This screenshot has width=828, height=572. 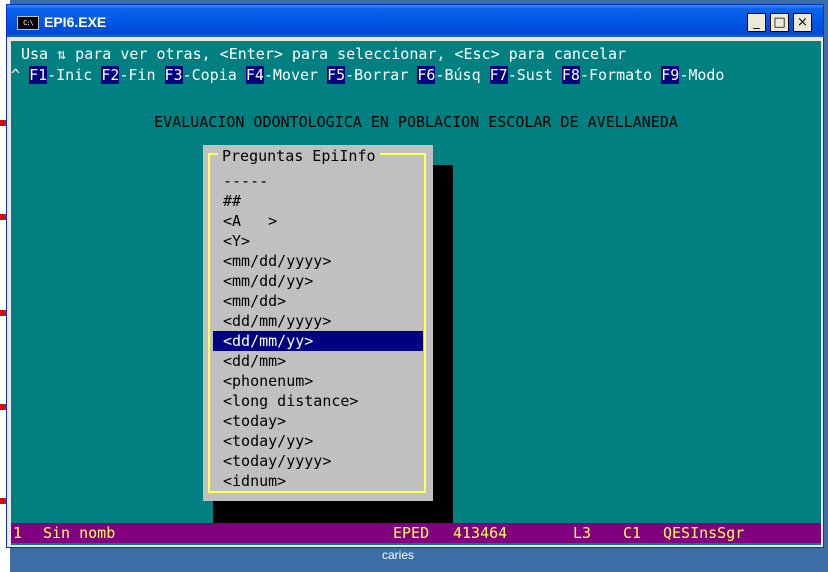 I want to click on status-mode: EPED, so click(x=411, y=533).